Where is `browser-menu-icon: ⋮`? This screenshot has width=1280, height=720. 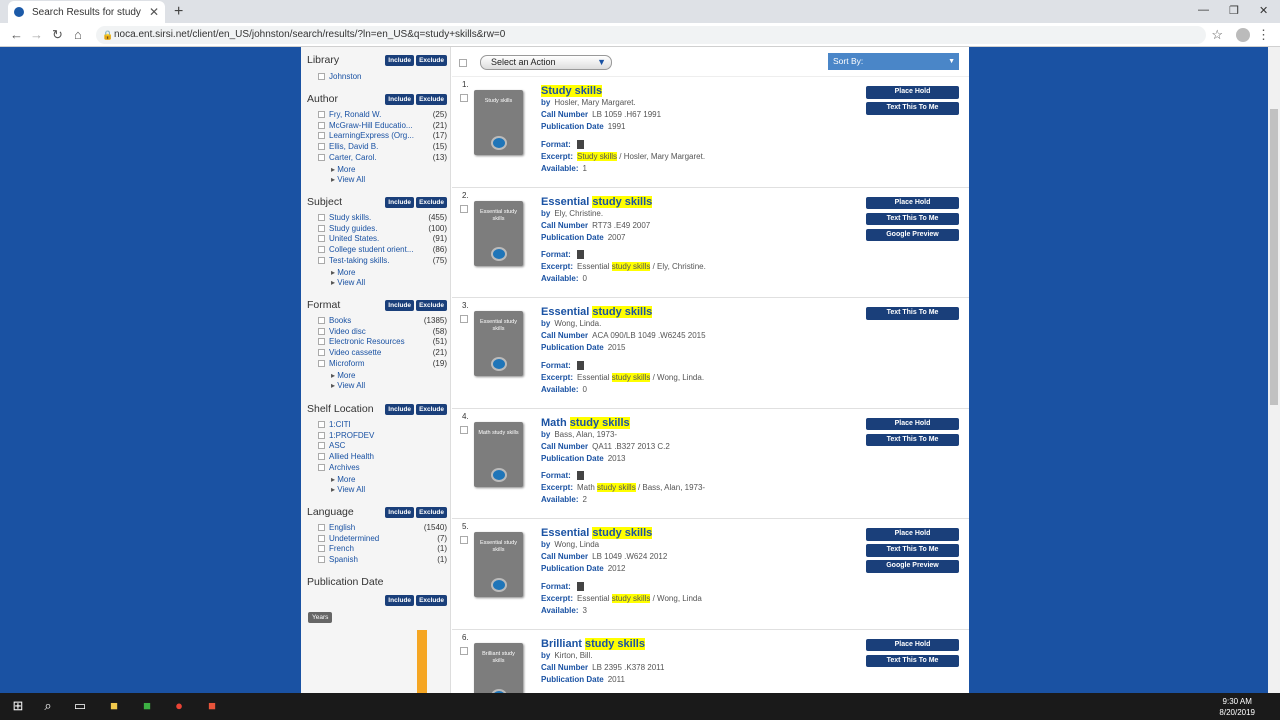 browser-menu-icon: ⋮ is located at coordinates (1263, 35).